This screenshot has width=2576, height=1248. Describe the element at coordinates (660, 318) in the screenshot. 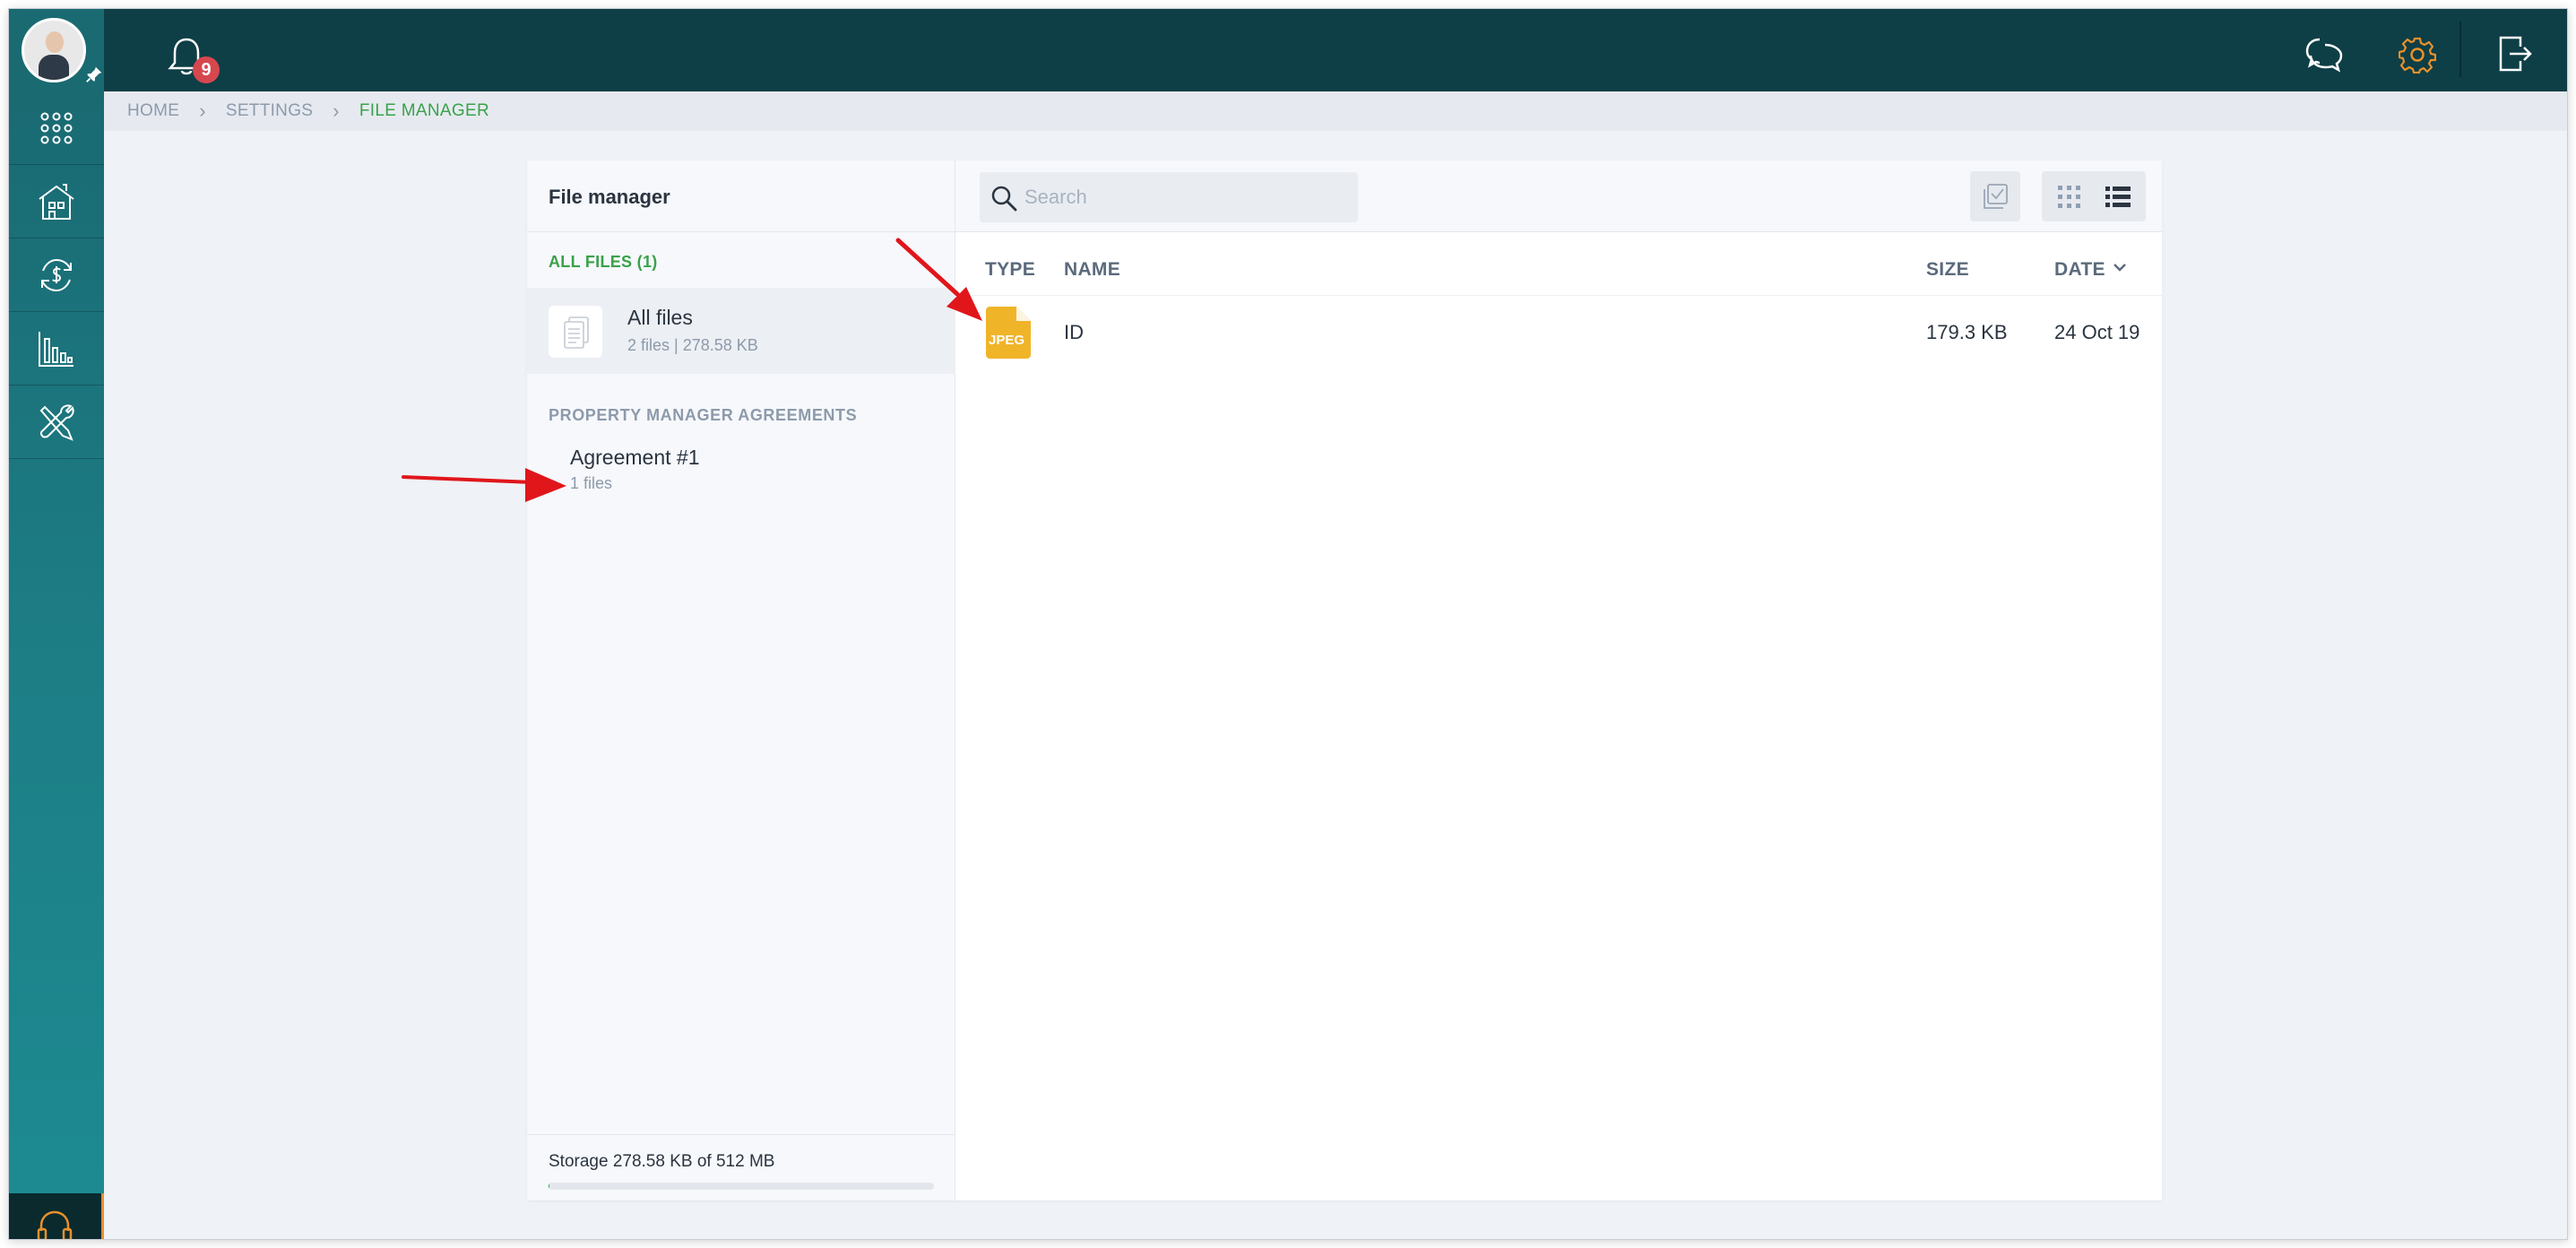

I see `folder-name: All files` at that location.